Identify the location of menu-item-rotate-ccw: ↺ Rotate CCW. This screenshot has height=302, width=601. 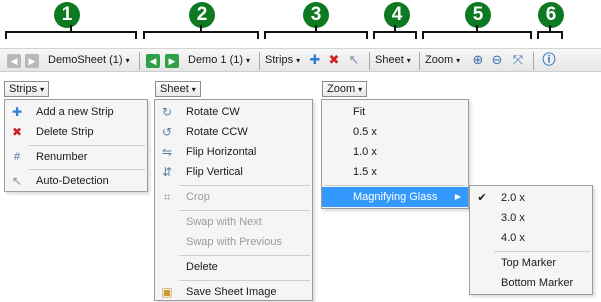
(233, 132).